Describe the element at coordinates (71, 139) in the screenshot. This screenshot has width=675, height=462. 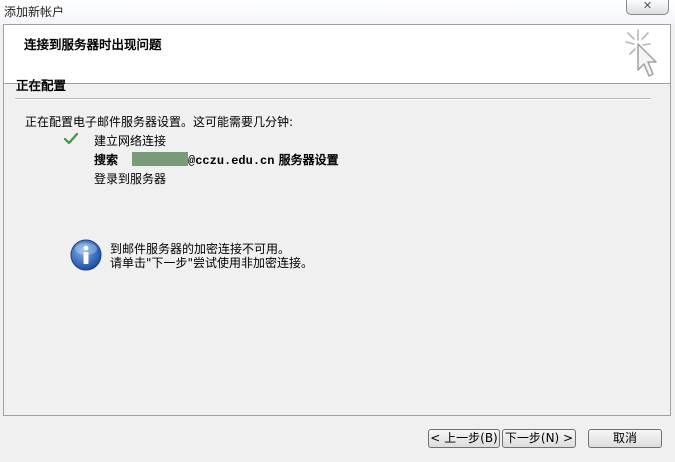
I see `checkmark-icon` at that location.